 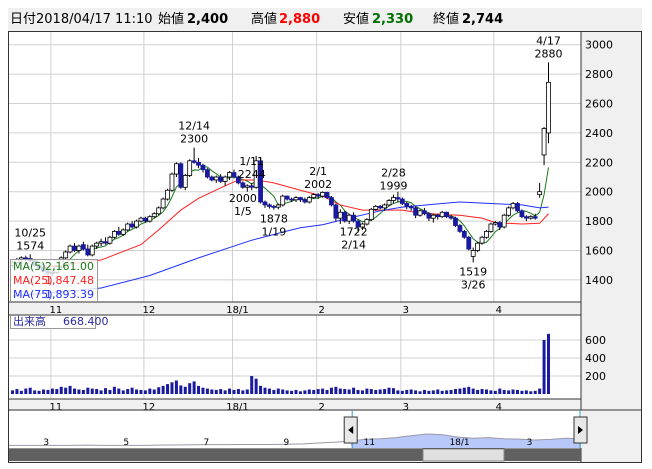 What do you see at coordinates (252, 174) in the screenshot?
I see `high-annotation-value: 2244` at bounding box center [252, 174].